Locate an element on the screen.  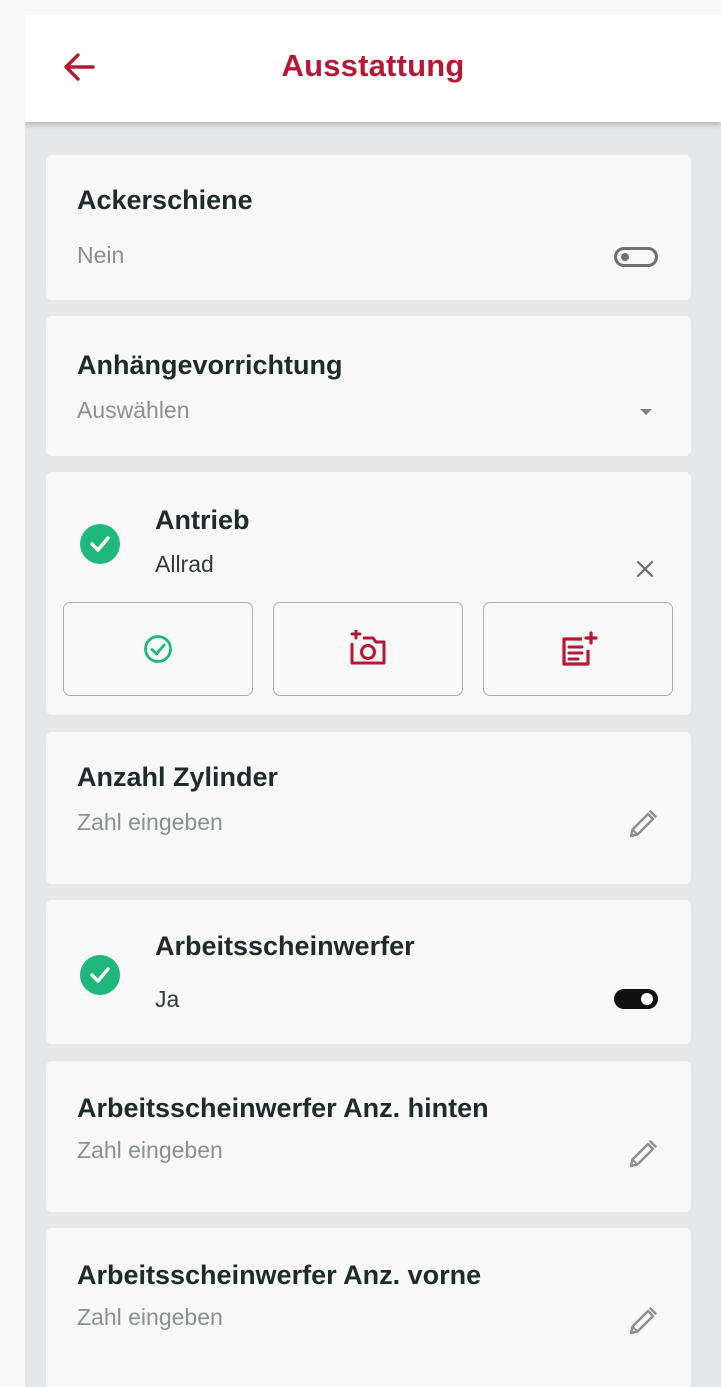
field-title: Arbeitsscheinwerfer Anz. hinten is located at coordinates (283, 1108).